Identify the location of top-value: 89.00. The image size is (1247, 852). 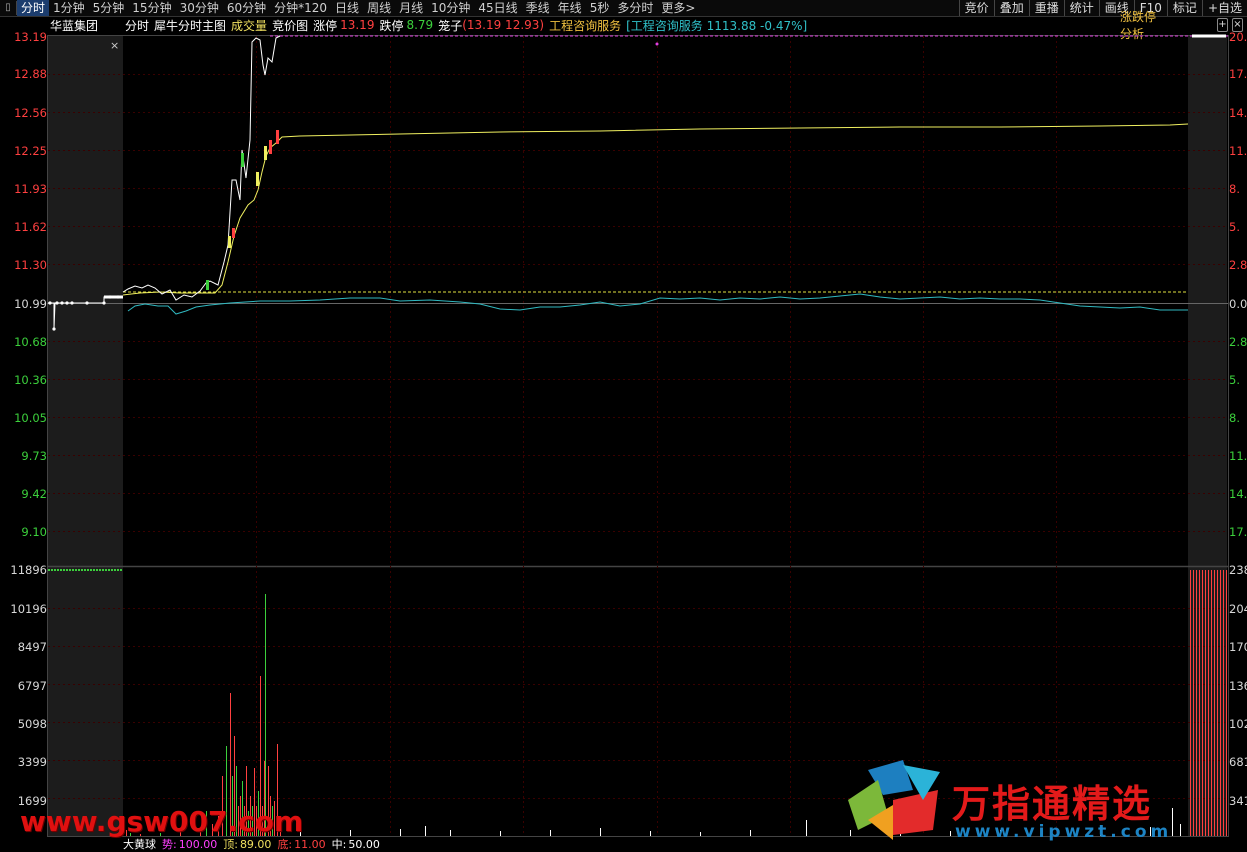
(255, 844).